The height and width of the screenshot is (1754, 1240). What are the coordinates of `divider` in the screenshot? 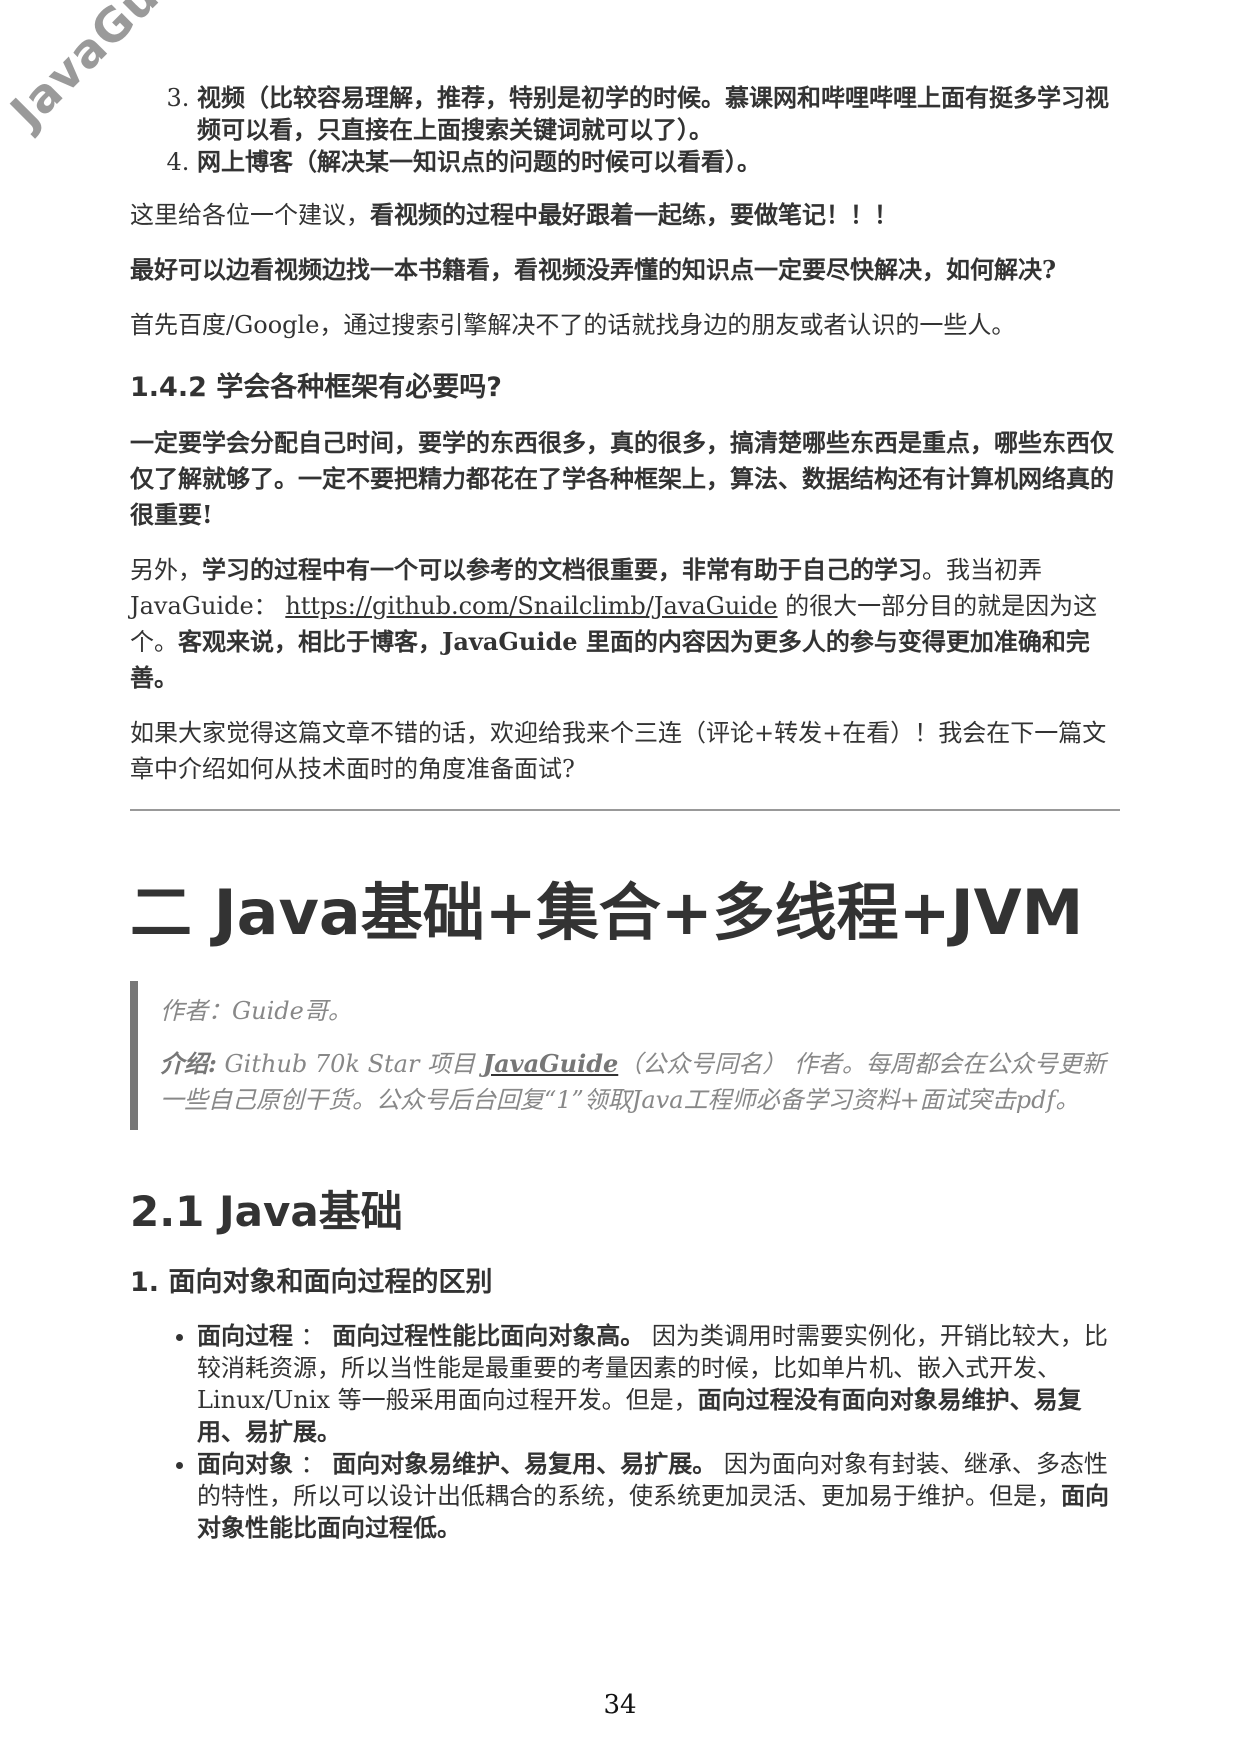 It's located at (625, 810).